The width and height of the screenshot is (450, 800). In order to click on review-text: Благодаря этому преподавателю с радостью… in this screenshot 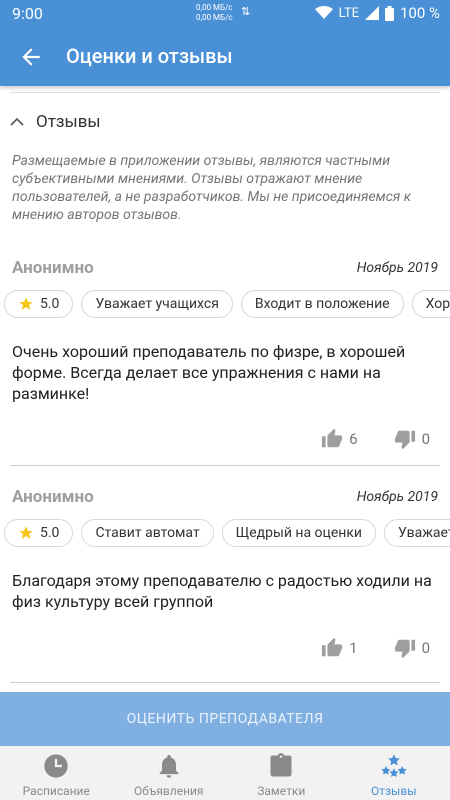, I will do `click(222, 591)`.